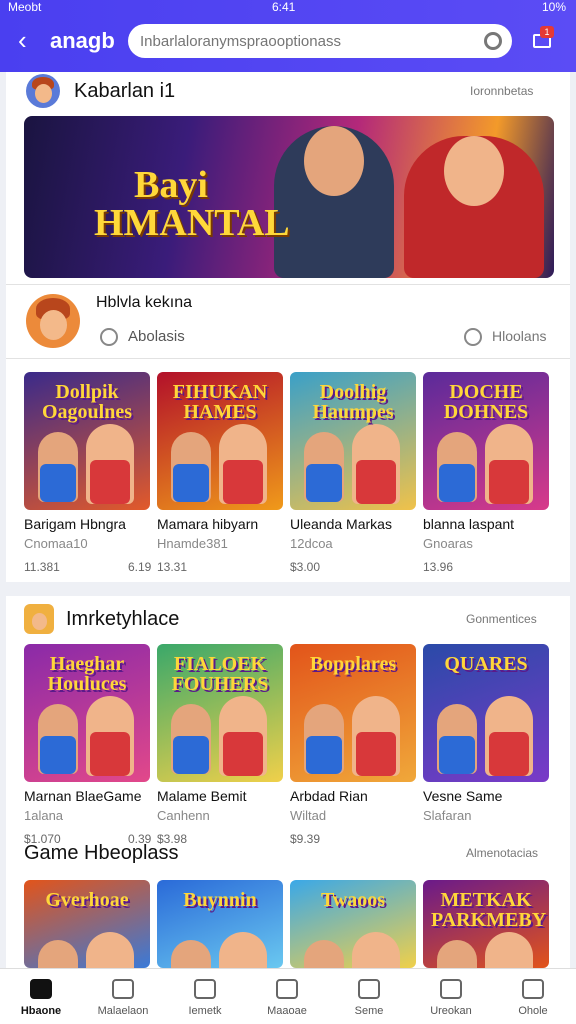 The image size is (576, 1024). What do you see at coordinates (87, 674) in the screenshot?
I see `tiles2-tile-art-title: Haeghar Houluces` at bounding box center [87, 674].